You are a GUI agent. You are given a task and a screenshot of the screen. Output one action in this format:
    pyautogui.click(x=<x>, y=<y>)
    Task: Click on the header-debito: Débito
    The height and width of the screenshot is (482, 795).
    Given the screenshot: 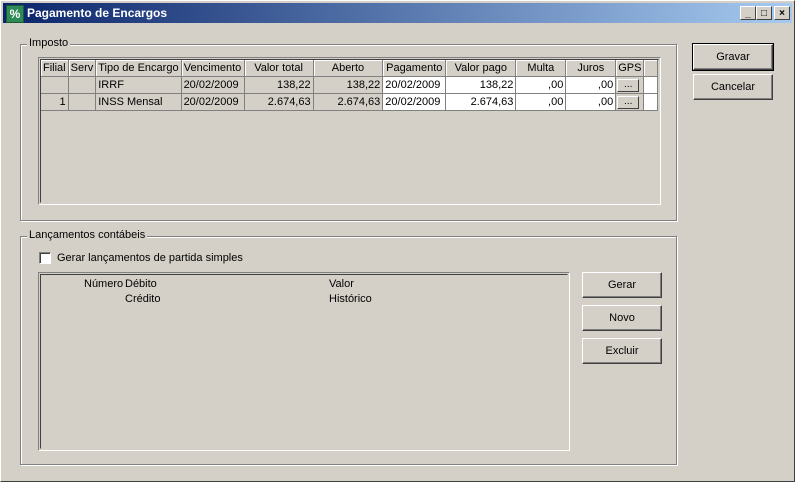 What is the action you would take?
    pyautogui.click(x=141, y=284)
    